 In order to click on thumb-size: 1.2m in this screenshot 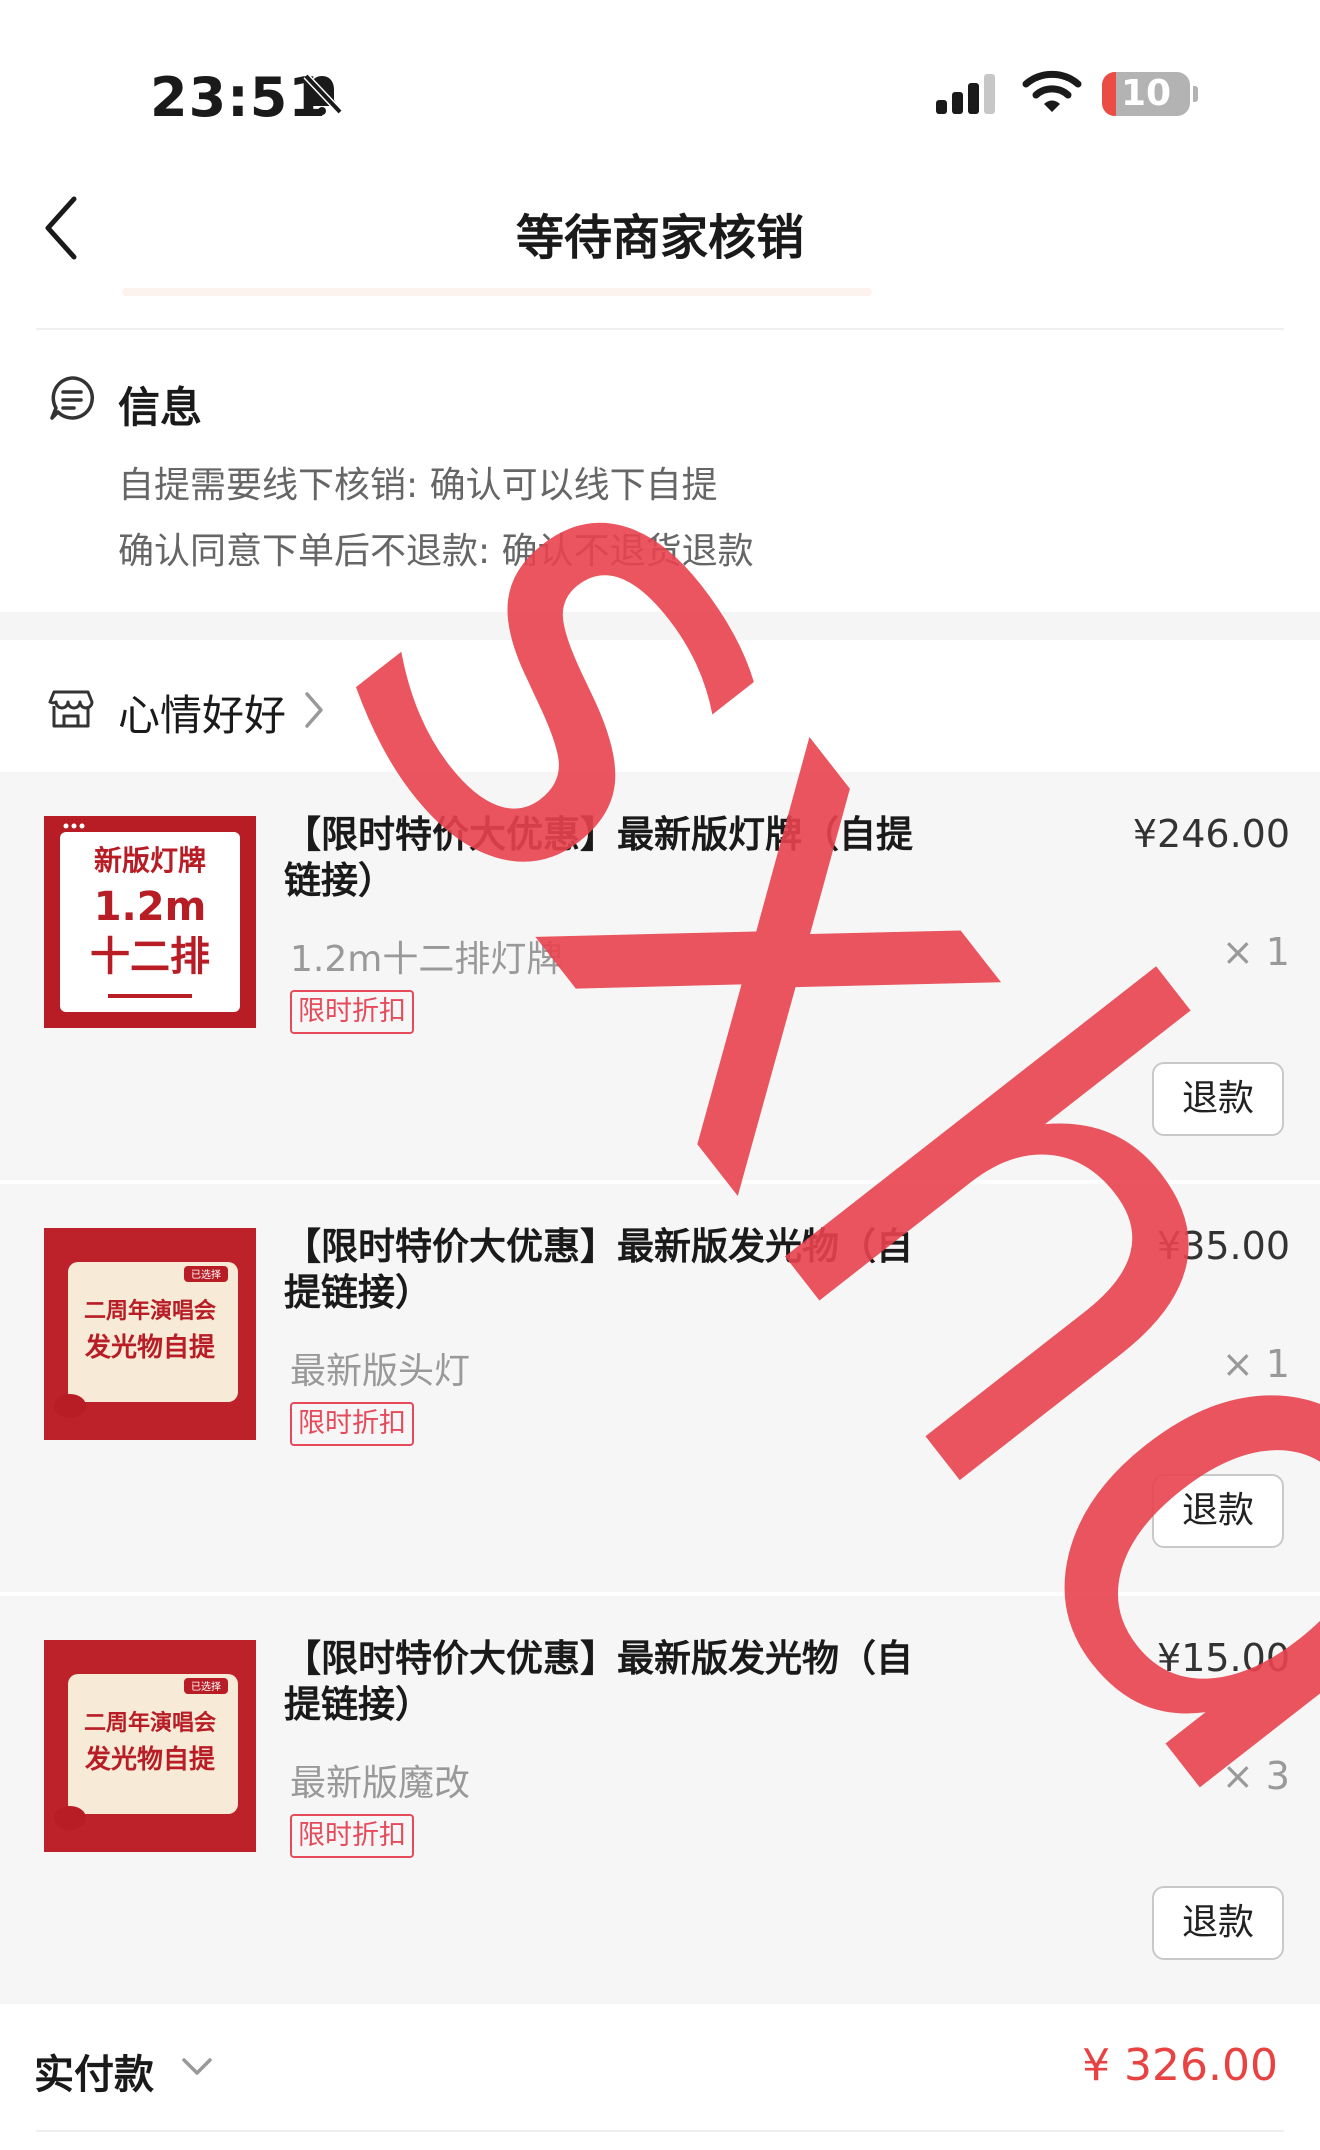, I will do `click(150, 907)`.